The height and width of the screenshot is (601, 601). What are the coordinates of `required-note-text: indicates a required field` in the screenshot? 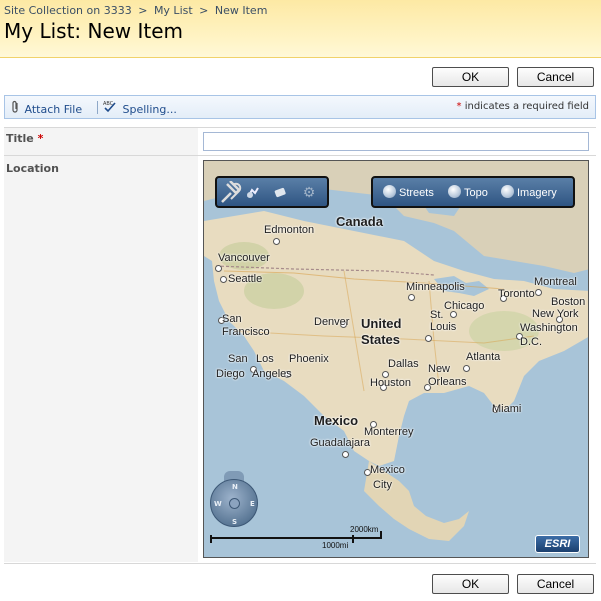 It's located at (526, 106).